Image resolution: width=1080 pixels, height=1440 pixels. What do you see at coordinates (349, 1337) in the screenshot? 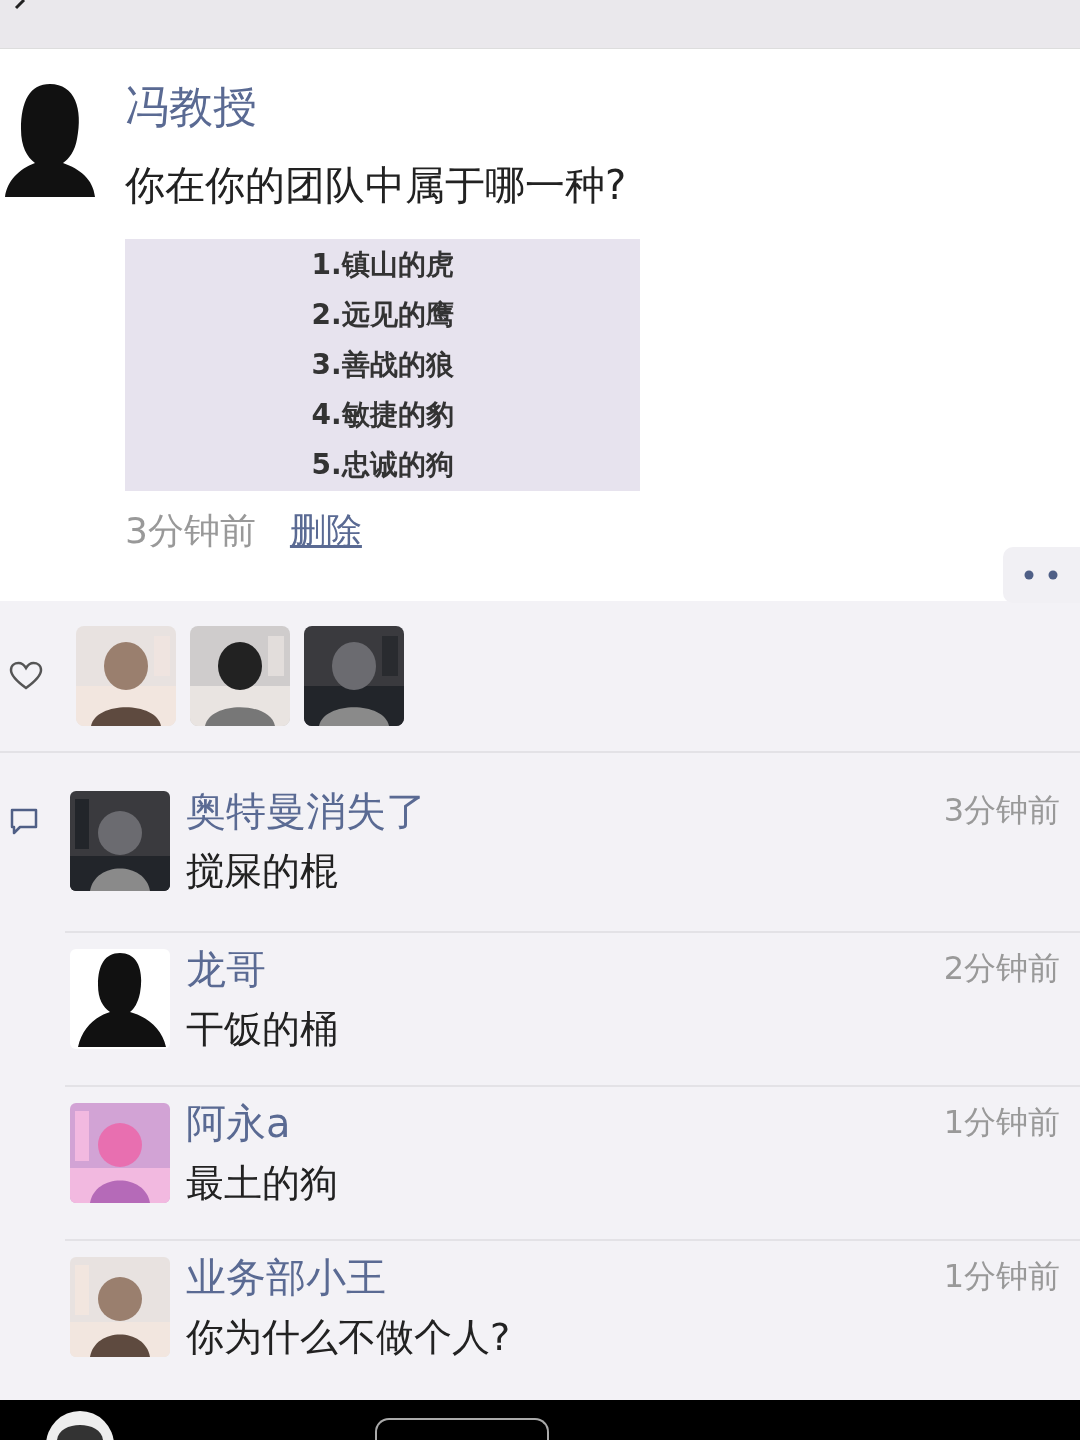
I see `comment-text: 你为什么不做个人?` at bounding box center [349, 1337].